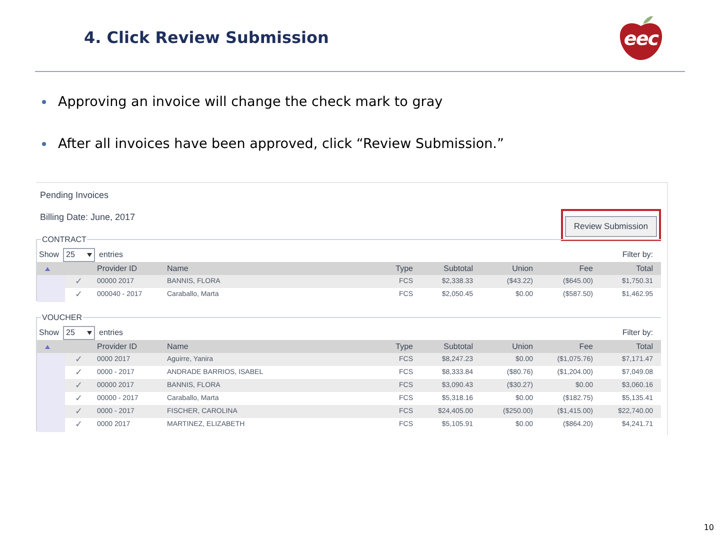 This screenshot has width=720, height=540. What do you see at coordinates (75, 195) in the screenshot?
I see `page-heading: Pending Invoices` at bounding box center [75, 195].